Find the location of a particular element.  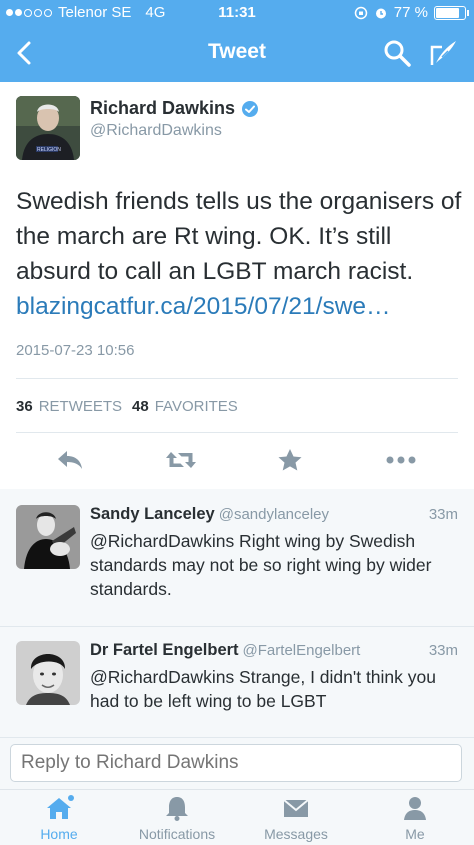

tab-bar: Home Notifications Messages Me is located at coordinates (237, 817).